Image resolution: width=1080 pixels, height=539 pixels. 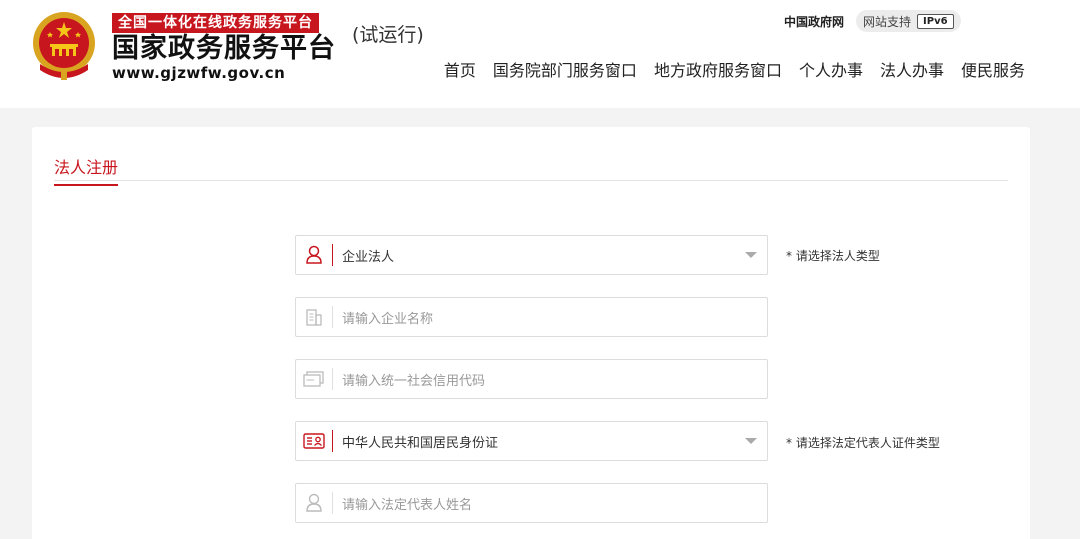 What do you see at coordinates (368, 257) in the screenshot?
I see `legal-type-value: 企业法人` at bounding box center [368, 257].